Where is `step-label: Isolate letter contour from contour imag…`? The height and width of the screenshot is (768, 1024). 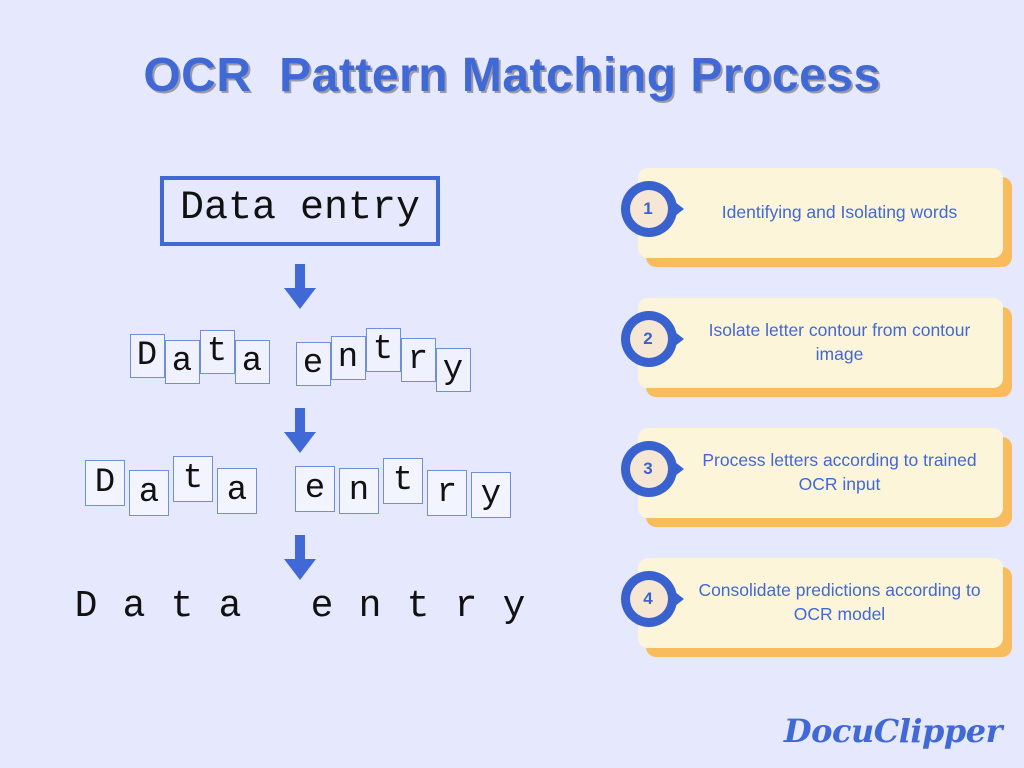
step-label: Isolate letter contour from contour imag… is located at coordinates (839, 342).